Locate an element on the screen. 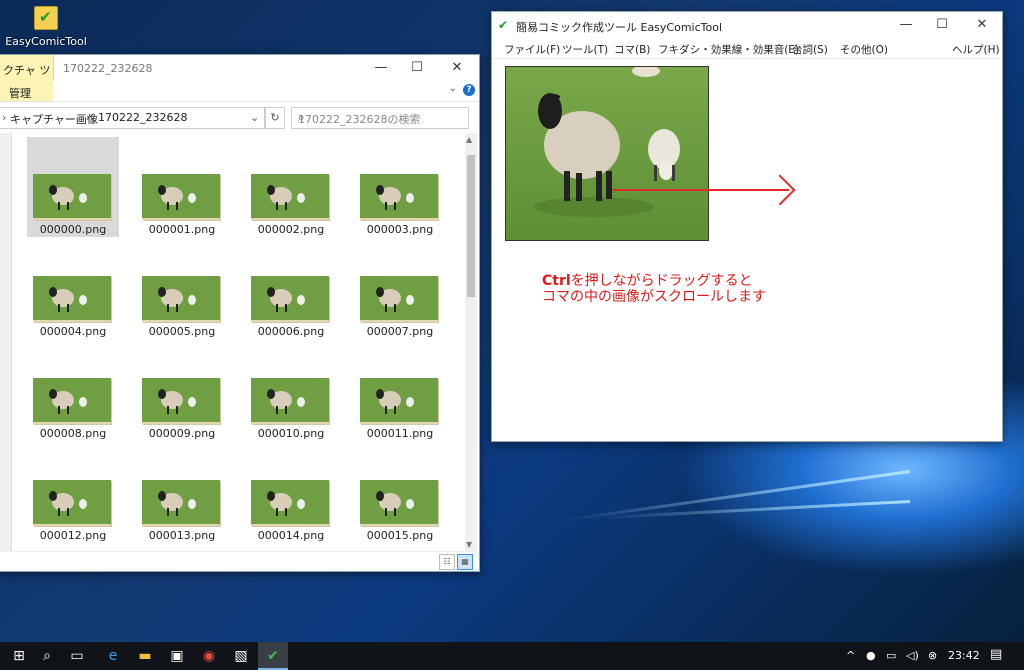 Image resolution: width=1024 pixels, height=670 pixels. store-icon: ▣ is located at coordinates (177, 656).